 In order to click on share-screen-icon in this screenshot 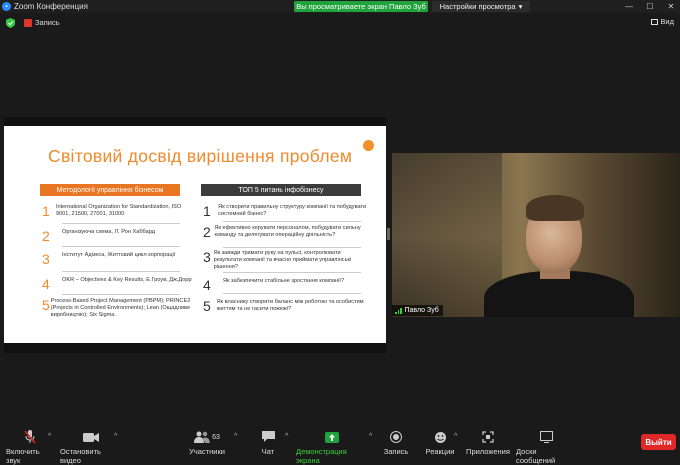, I will do `click(332, 437)`.